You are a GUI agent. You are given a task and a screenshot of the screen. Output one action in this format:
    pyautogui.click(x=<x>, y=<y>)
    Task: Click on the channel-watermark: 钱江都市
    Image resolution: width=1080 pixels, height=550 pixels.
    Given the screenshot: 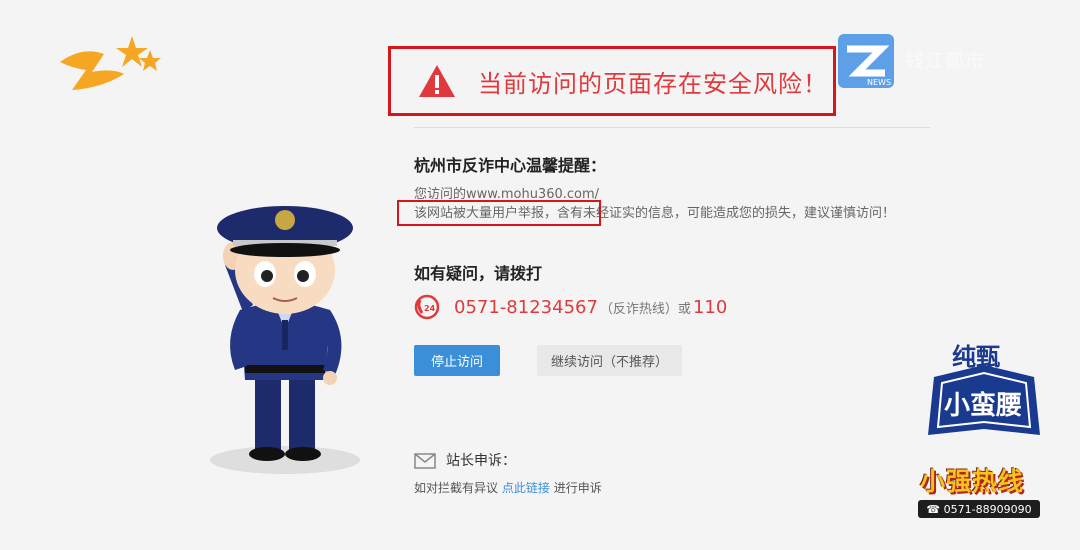 What is the action you would take?
    pyautogui.click(x=945, y=61)
    